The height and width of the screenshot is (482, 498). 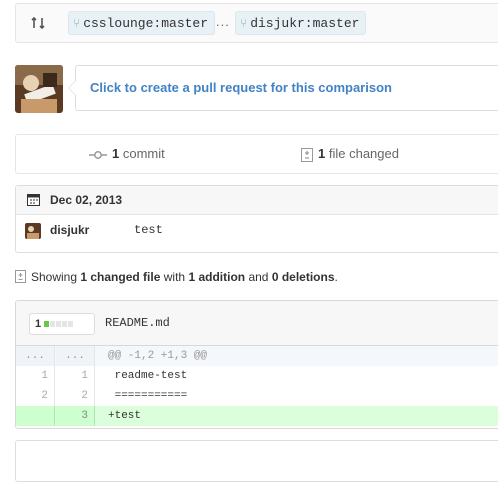 I want to click on files-changed-tab: 1 file changed, so click(x=350, y=154).